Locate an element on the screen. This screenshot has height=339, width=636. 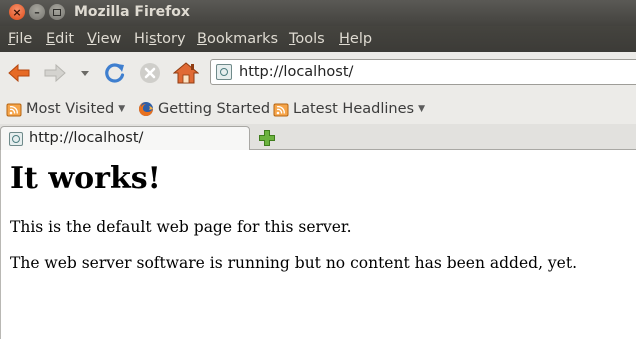
reload-button is located at coordinates (115, 73).